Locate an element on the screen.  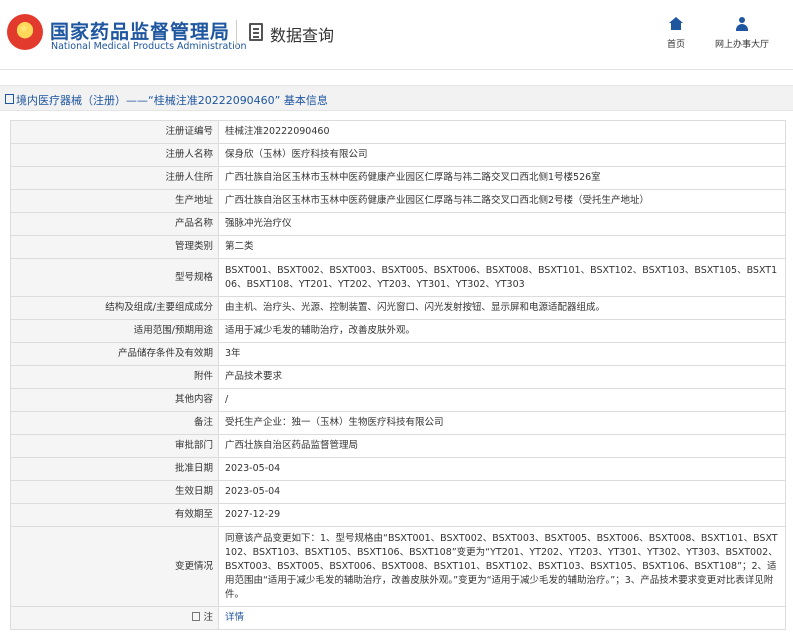
document-search-icon is located at coordinates (256, 32).